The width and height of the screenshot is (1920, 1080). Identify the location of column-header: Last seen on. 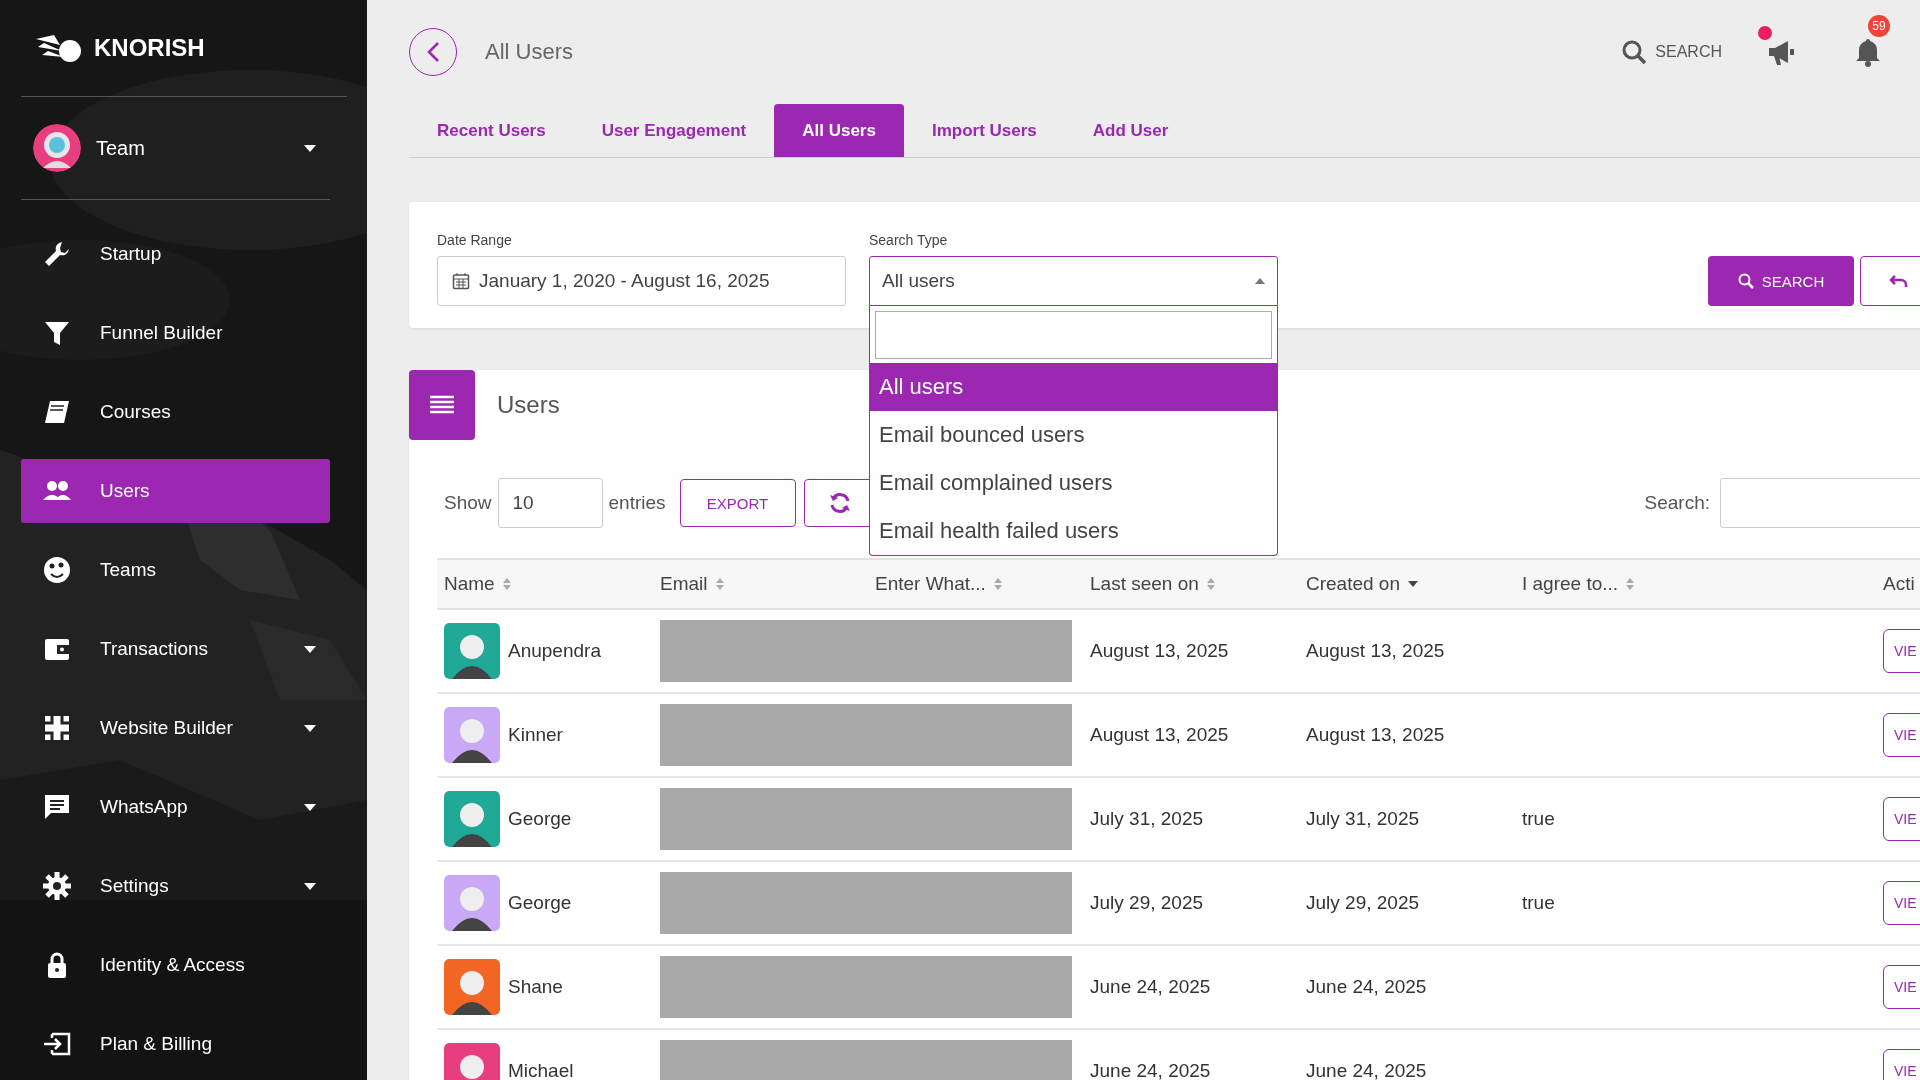
(1191, 584).